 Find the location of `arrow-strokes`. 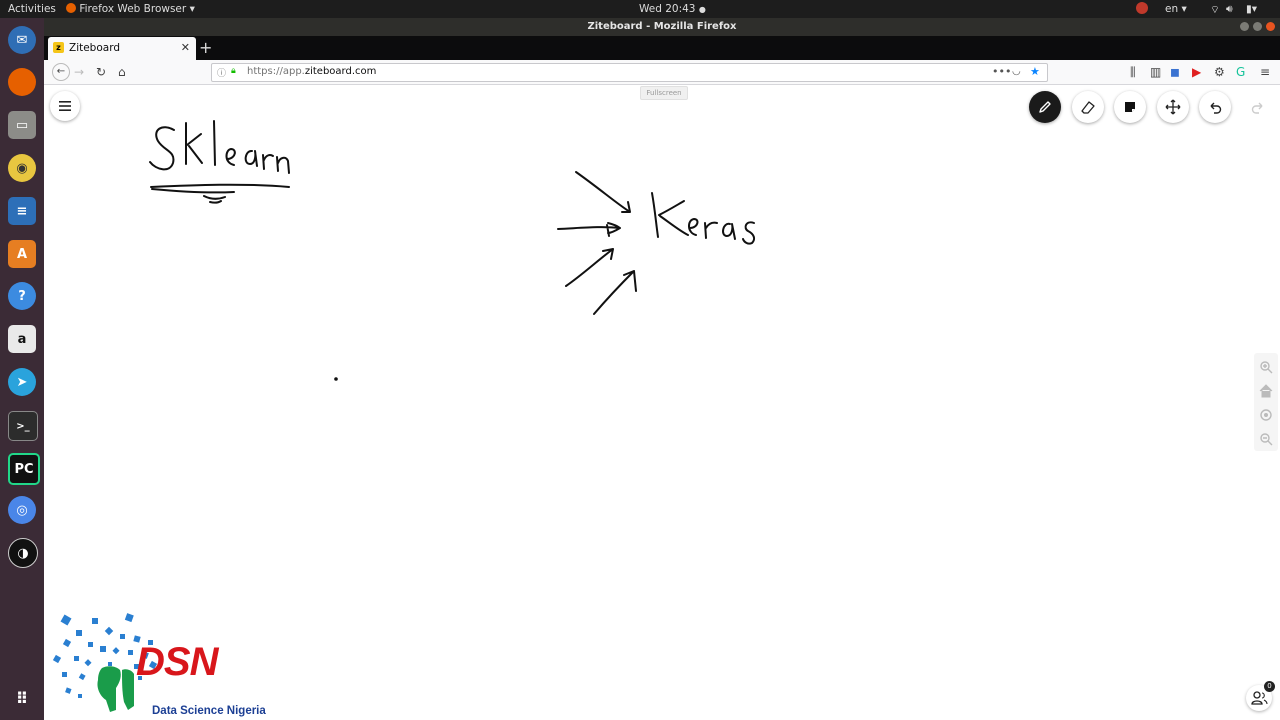

arrow-strokes is located at coordinates (597, 243).